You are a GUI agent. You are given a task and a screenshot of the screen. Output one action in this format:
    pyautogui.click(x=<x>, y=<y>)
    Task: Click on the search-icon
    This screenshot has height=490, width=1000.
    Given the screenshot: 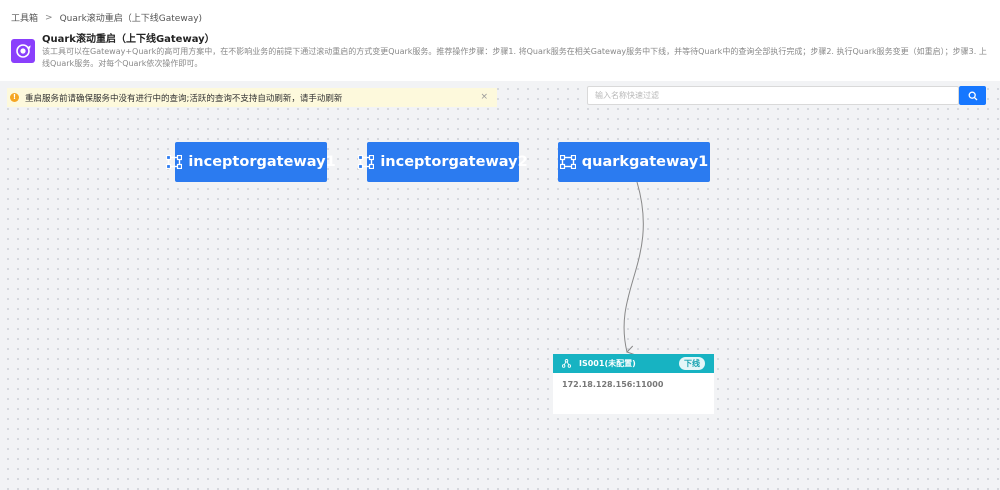 What is the action you would take?
    pyautogui.click(x=972, y=95)
    